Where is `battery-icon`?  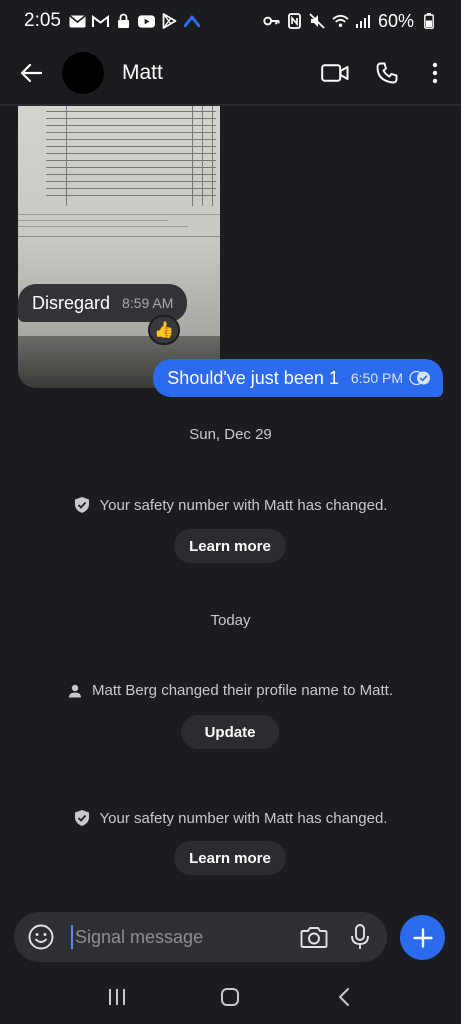
battery-icon is located at coordinates (428, 21).